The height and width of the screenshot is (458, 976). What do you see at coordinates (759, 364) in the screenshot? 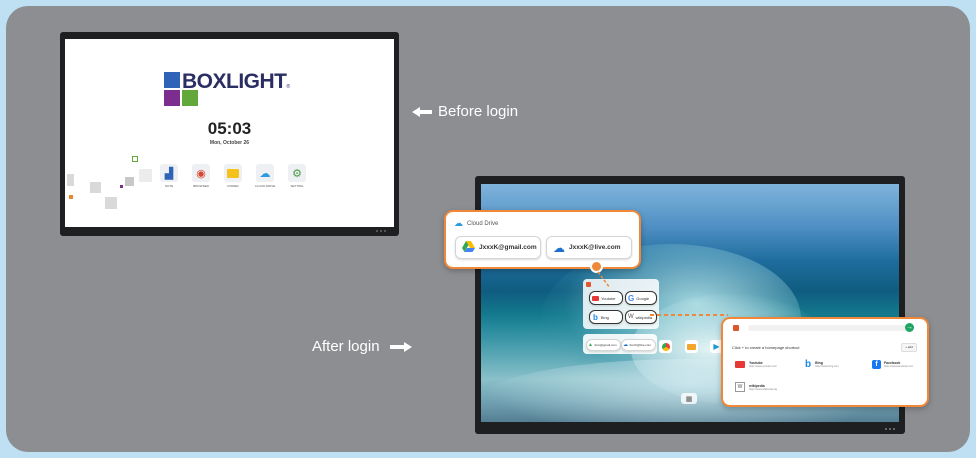
I see `shortcut-youtube: Youtube https://www.youtube.com` at bounding box center [759, 364].